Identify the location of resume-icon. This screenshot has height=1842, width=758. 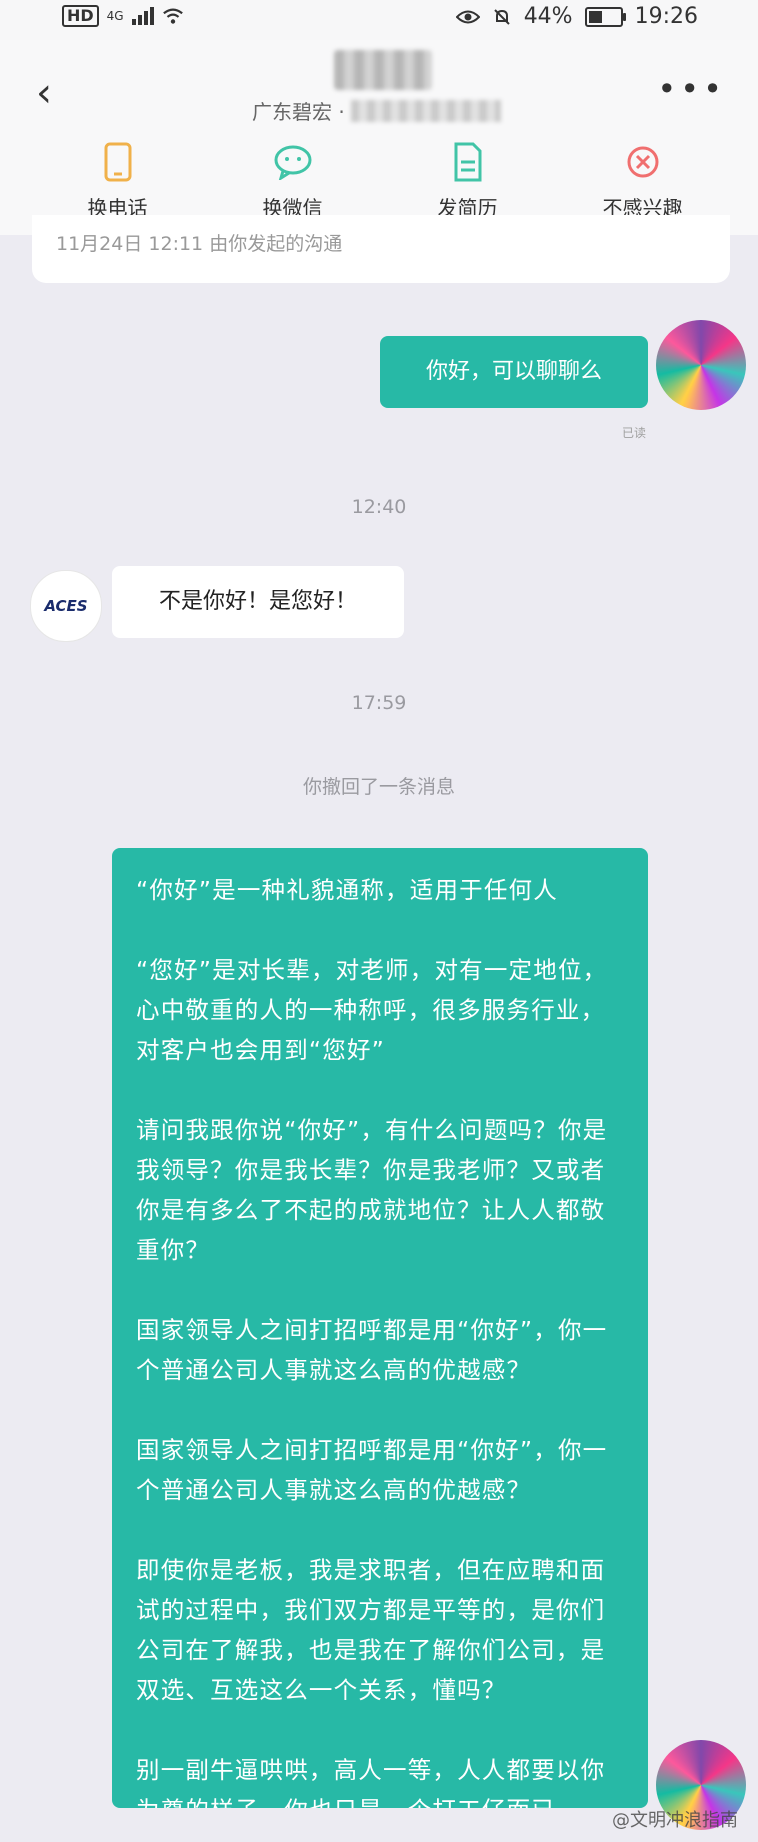
(467, 162).